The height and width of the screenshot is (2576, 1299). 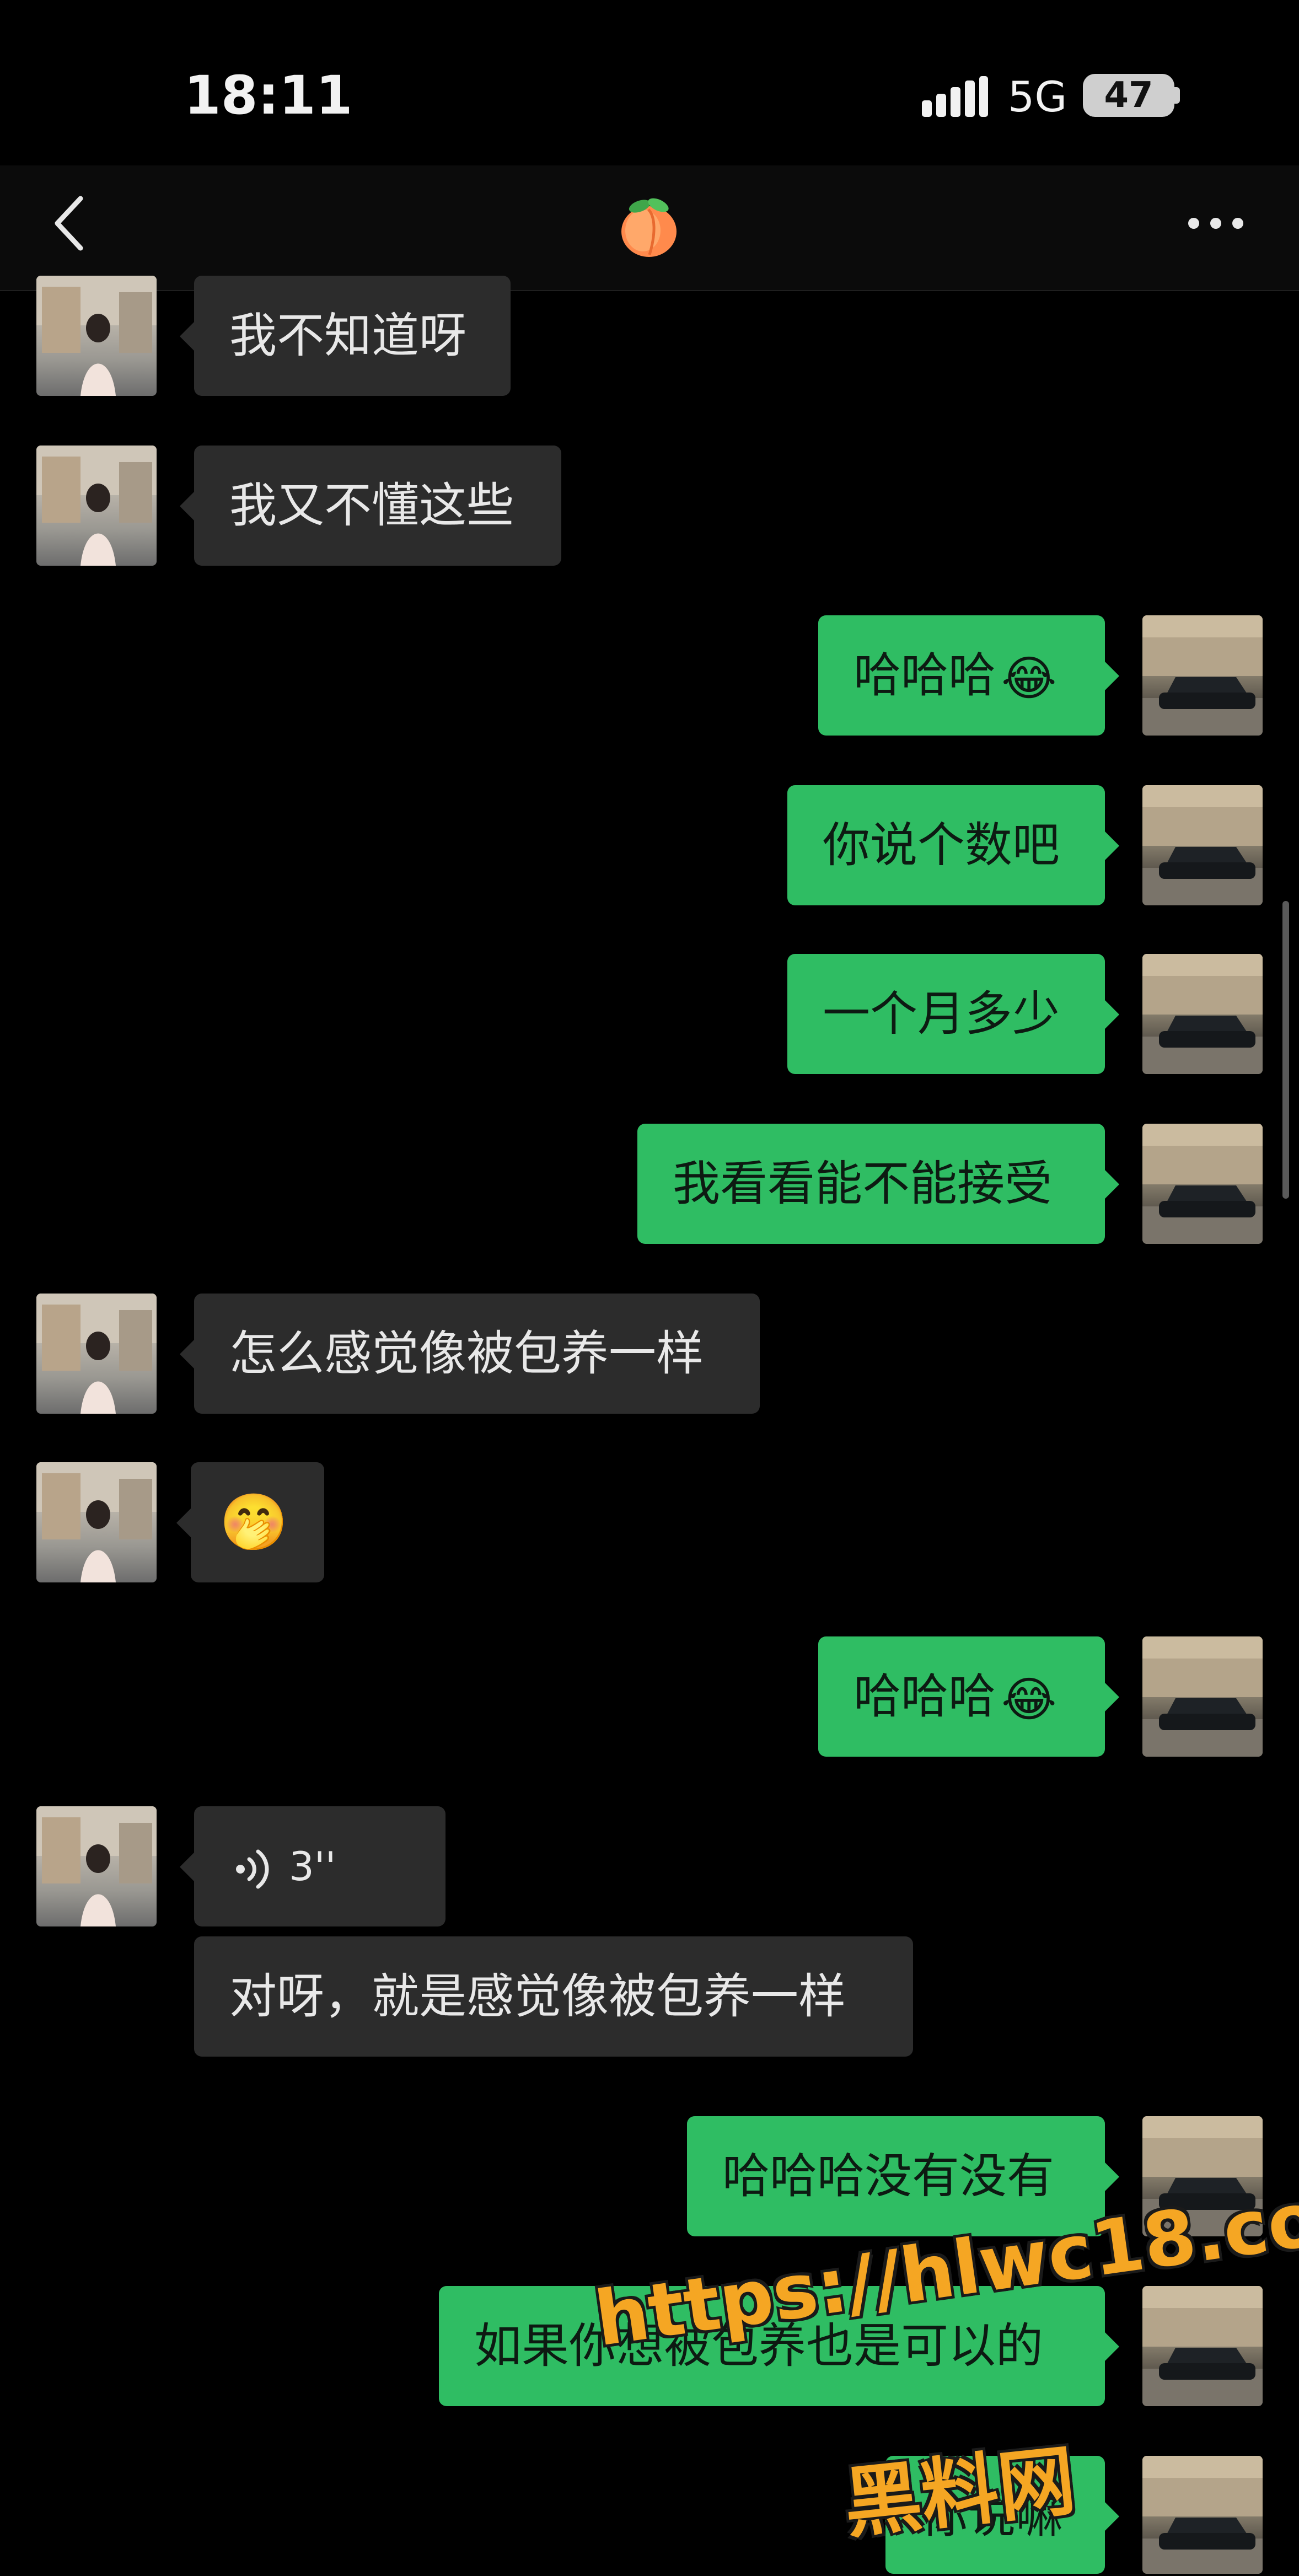 What do you see at coordinates (1177, 95) in the screenshot?
I see `battery-tip` at bounding box center [1177, 95].